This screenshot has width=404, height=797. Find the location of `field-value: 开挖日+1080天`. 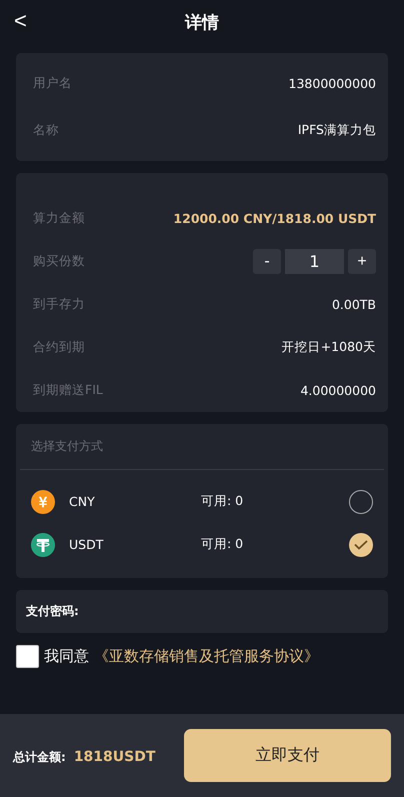

field-value: 开挖日+1080天 is located at coordinates (329, 347).